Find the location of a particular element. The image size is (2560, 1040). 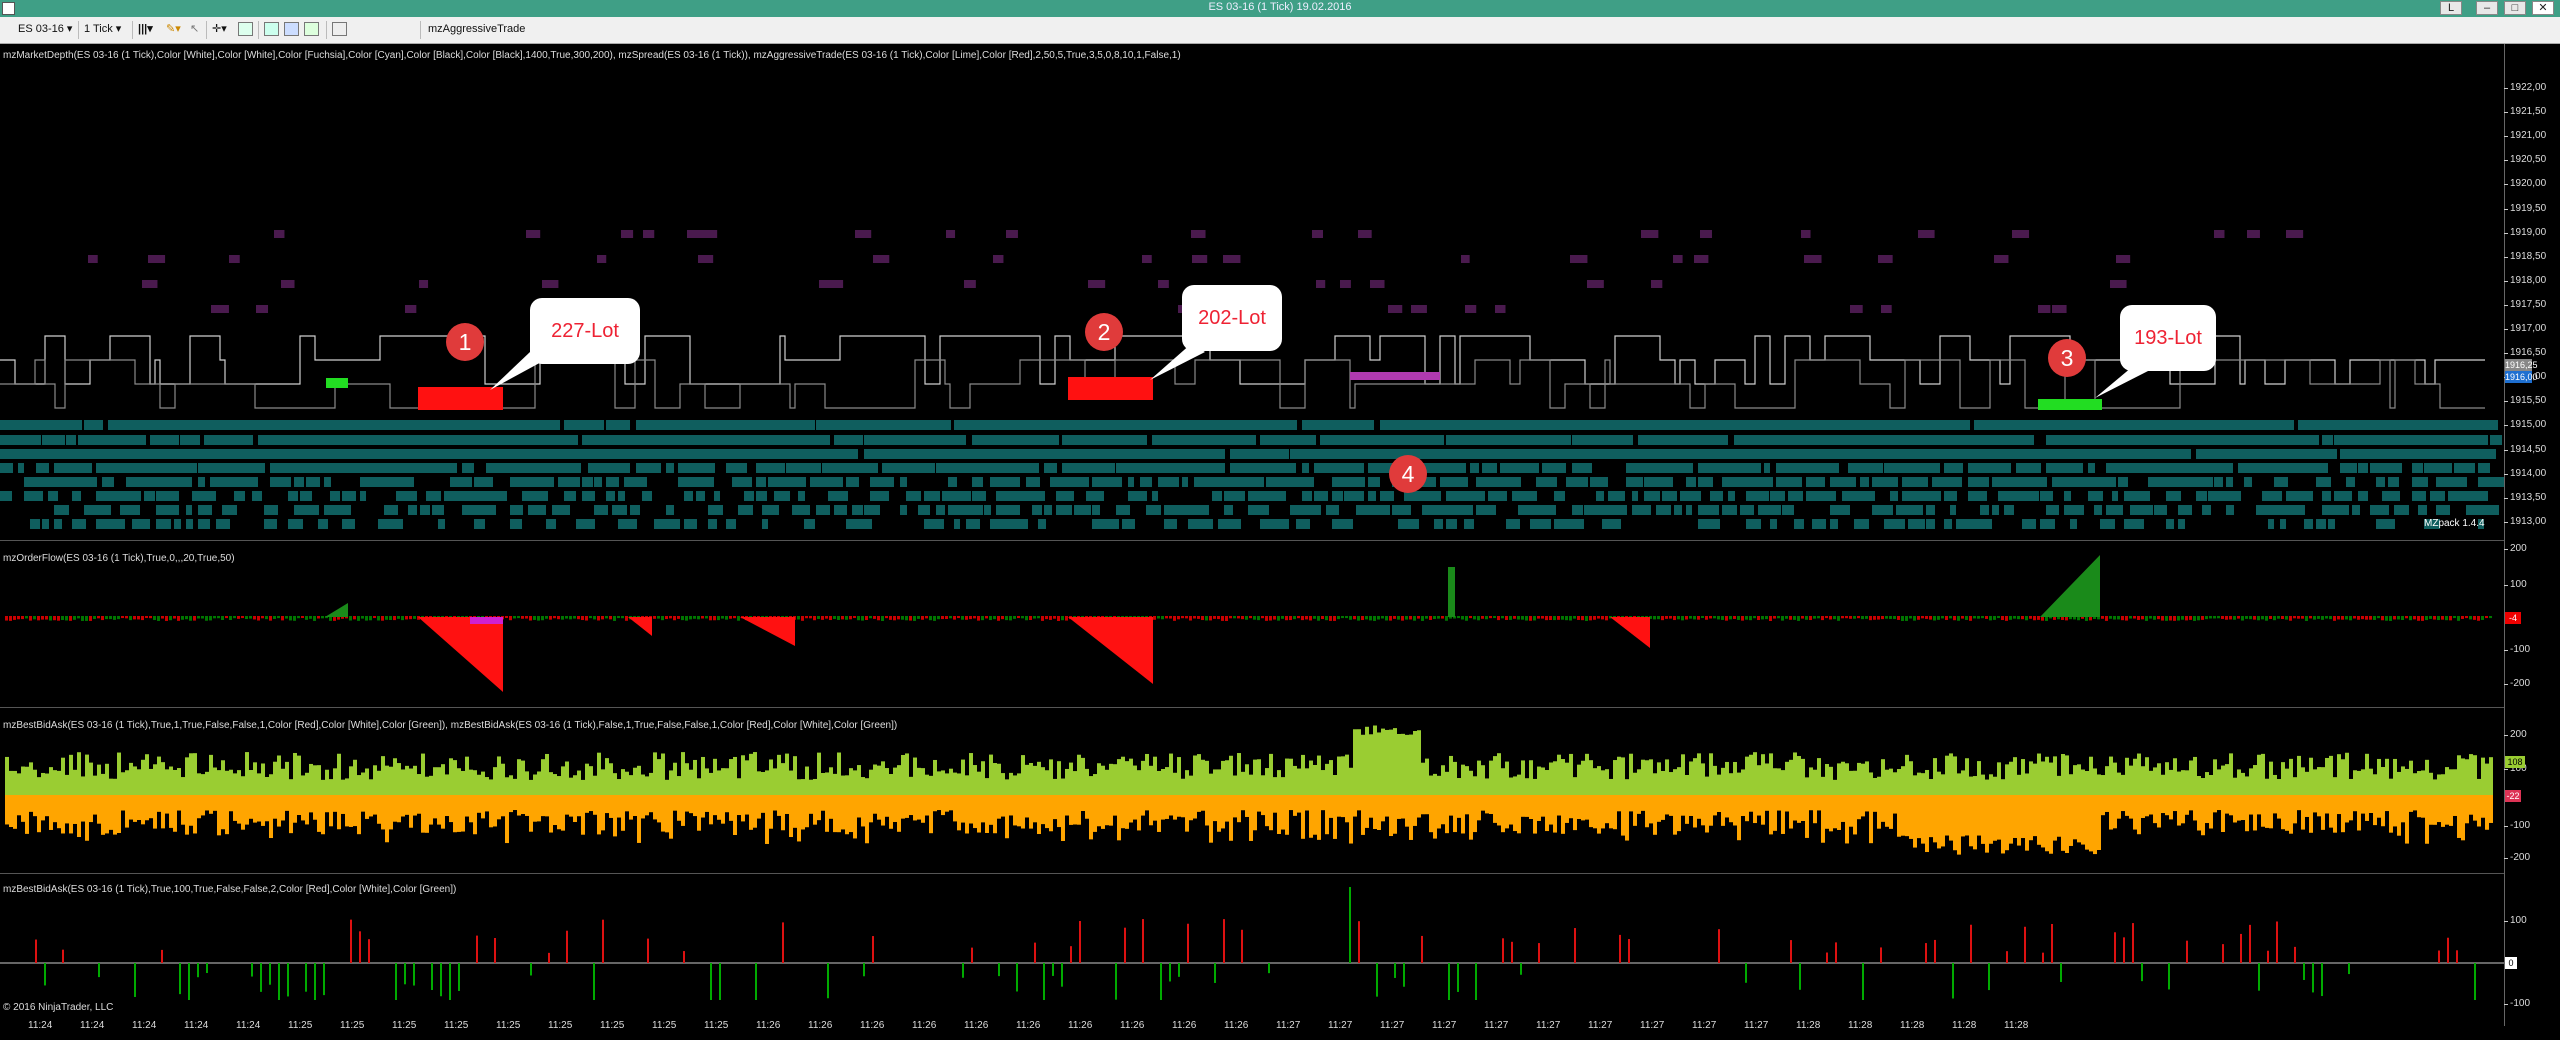

close-button: ✕ is located at coordinates (2543, 8).